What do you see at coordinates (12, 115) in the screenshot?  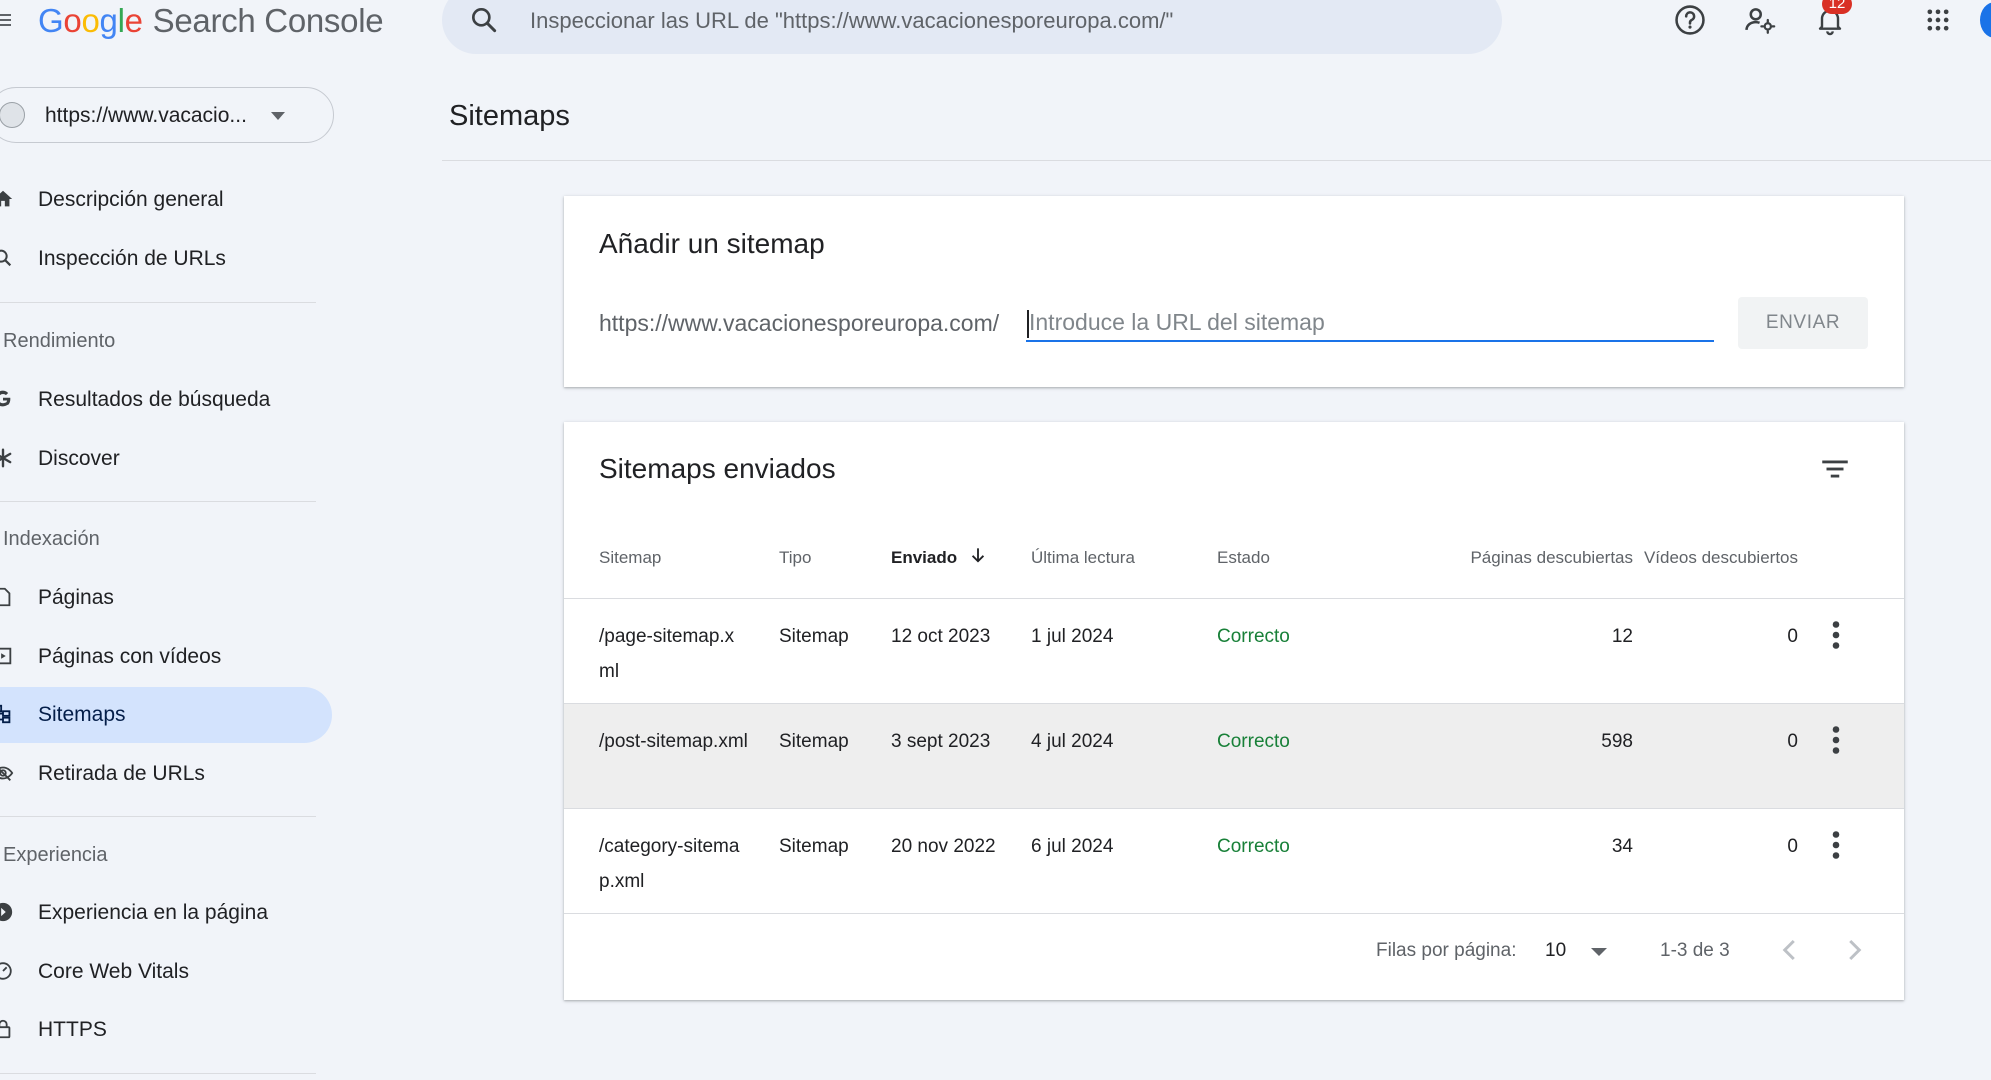 I see `property-favicon-icon` at bounding box center [12, 115].